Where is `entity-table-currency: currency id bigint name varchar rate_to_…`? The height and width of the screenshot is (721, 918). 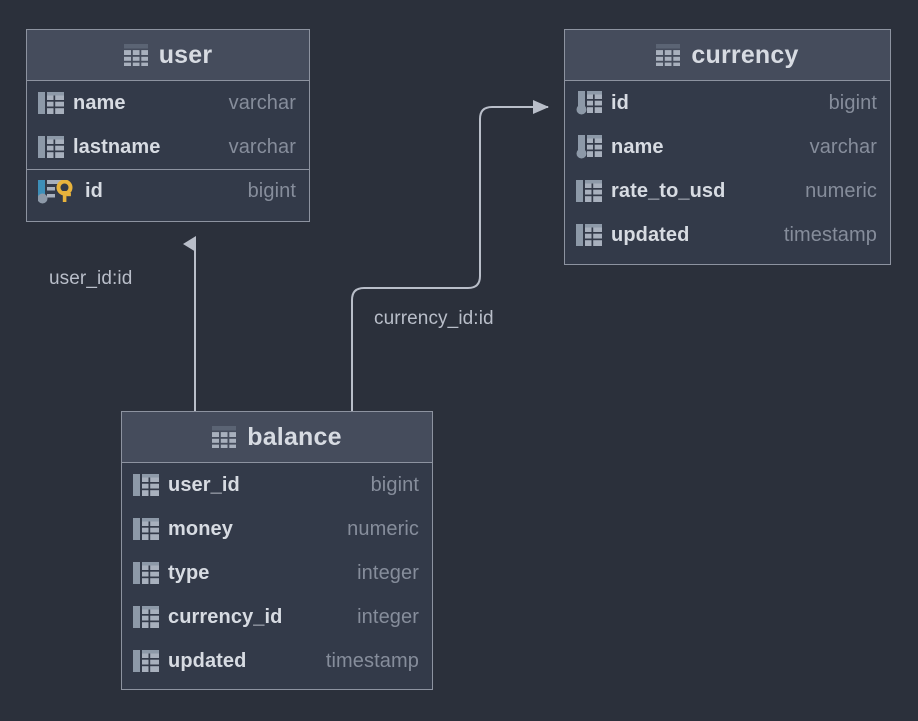
entity-table-currency: currency id bigint name varchar rate_to_… is located at coordinates (727, 147).